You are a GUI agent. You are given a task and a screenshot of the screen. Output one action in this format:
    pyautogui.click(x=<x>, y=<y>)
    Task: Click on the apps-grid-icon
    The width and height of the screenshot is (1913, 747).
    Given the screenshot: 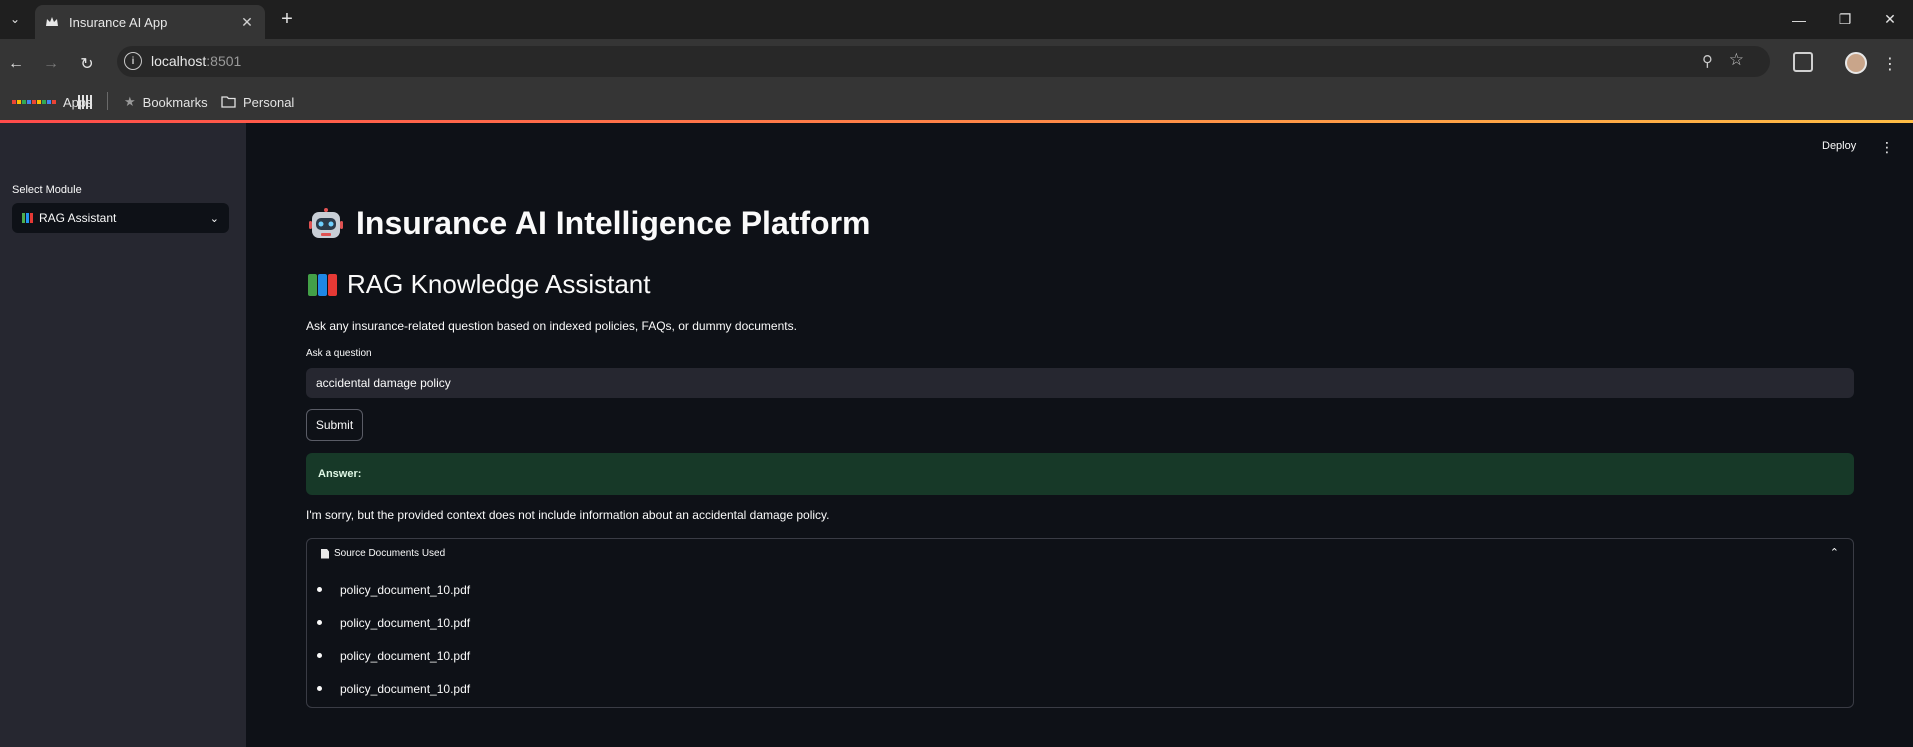 What is the action you would take?
    pyautogui.click(x=34, y=102)
    